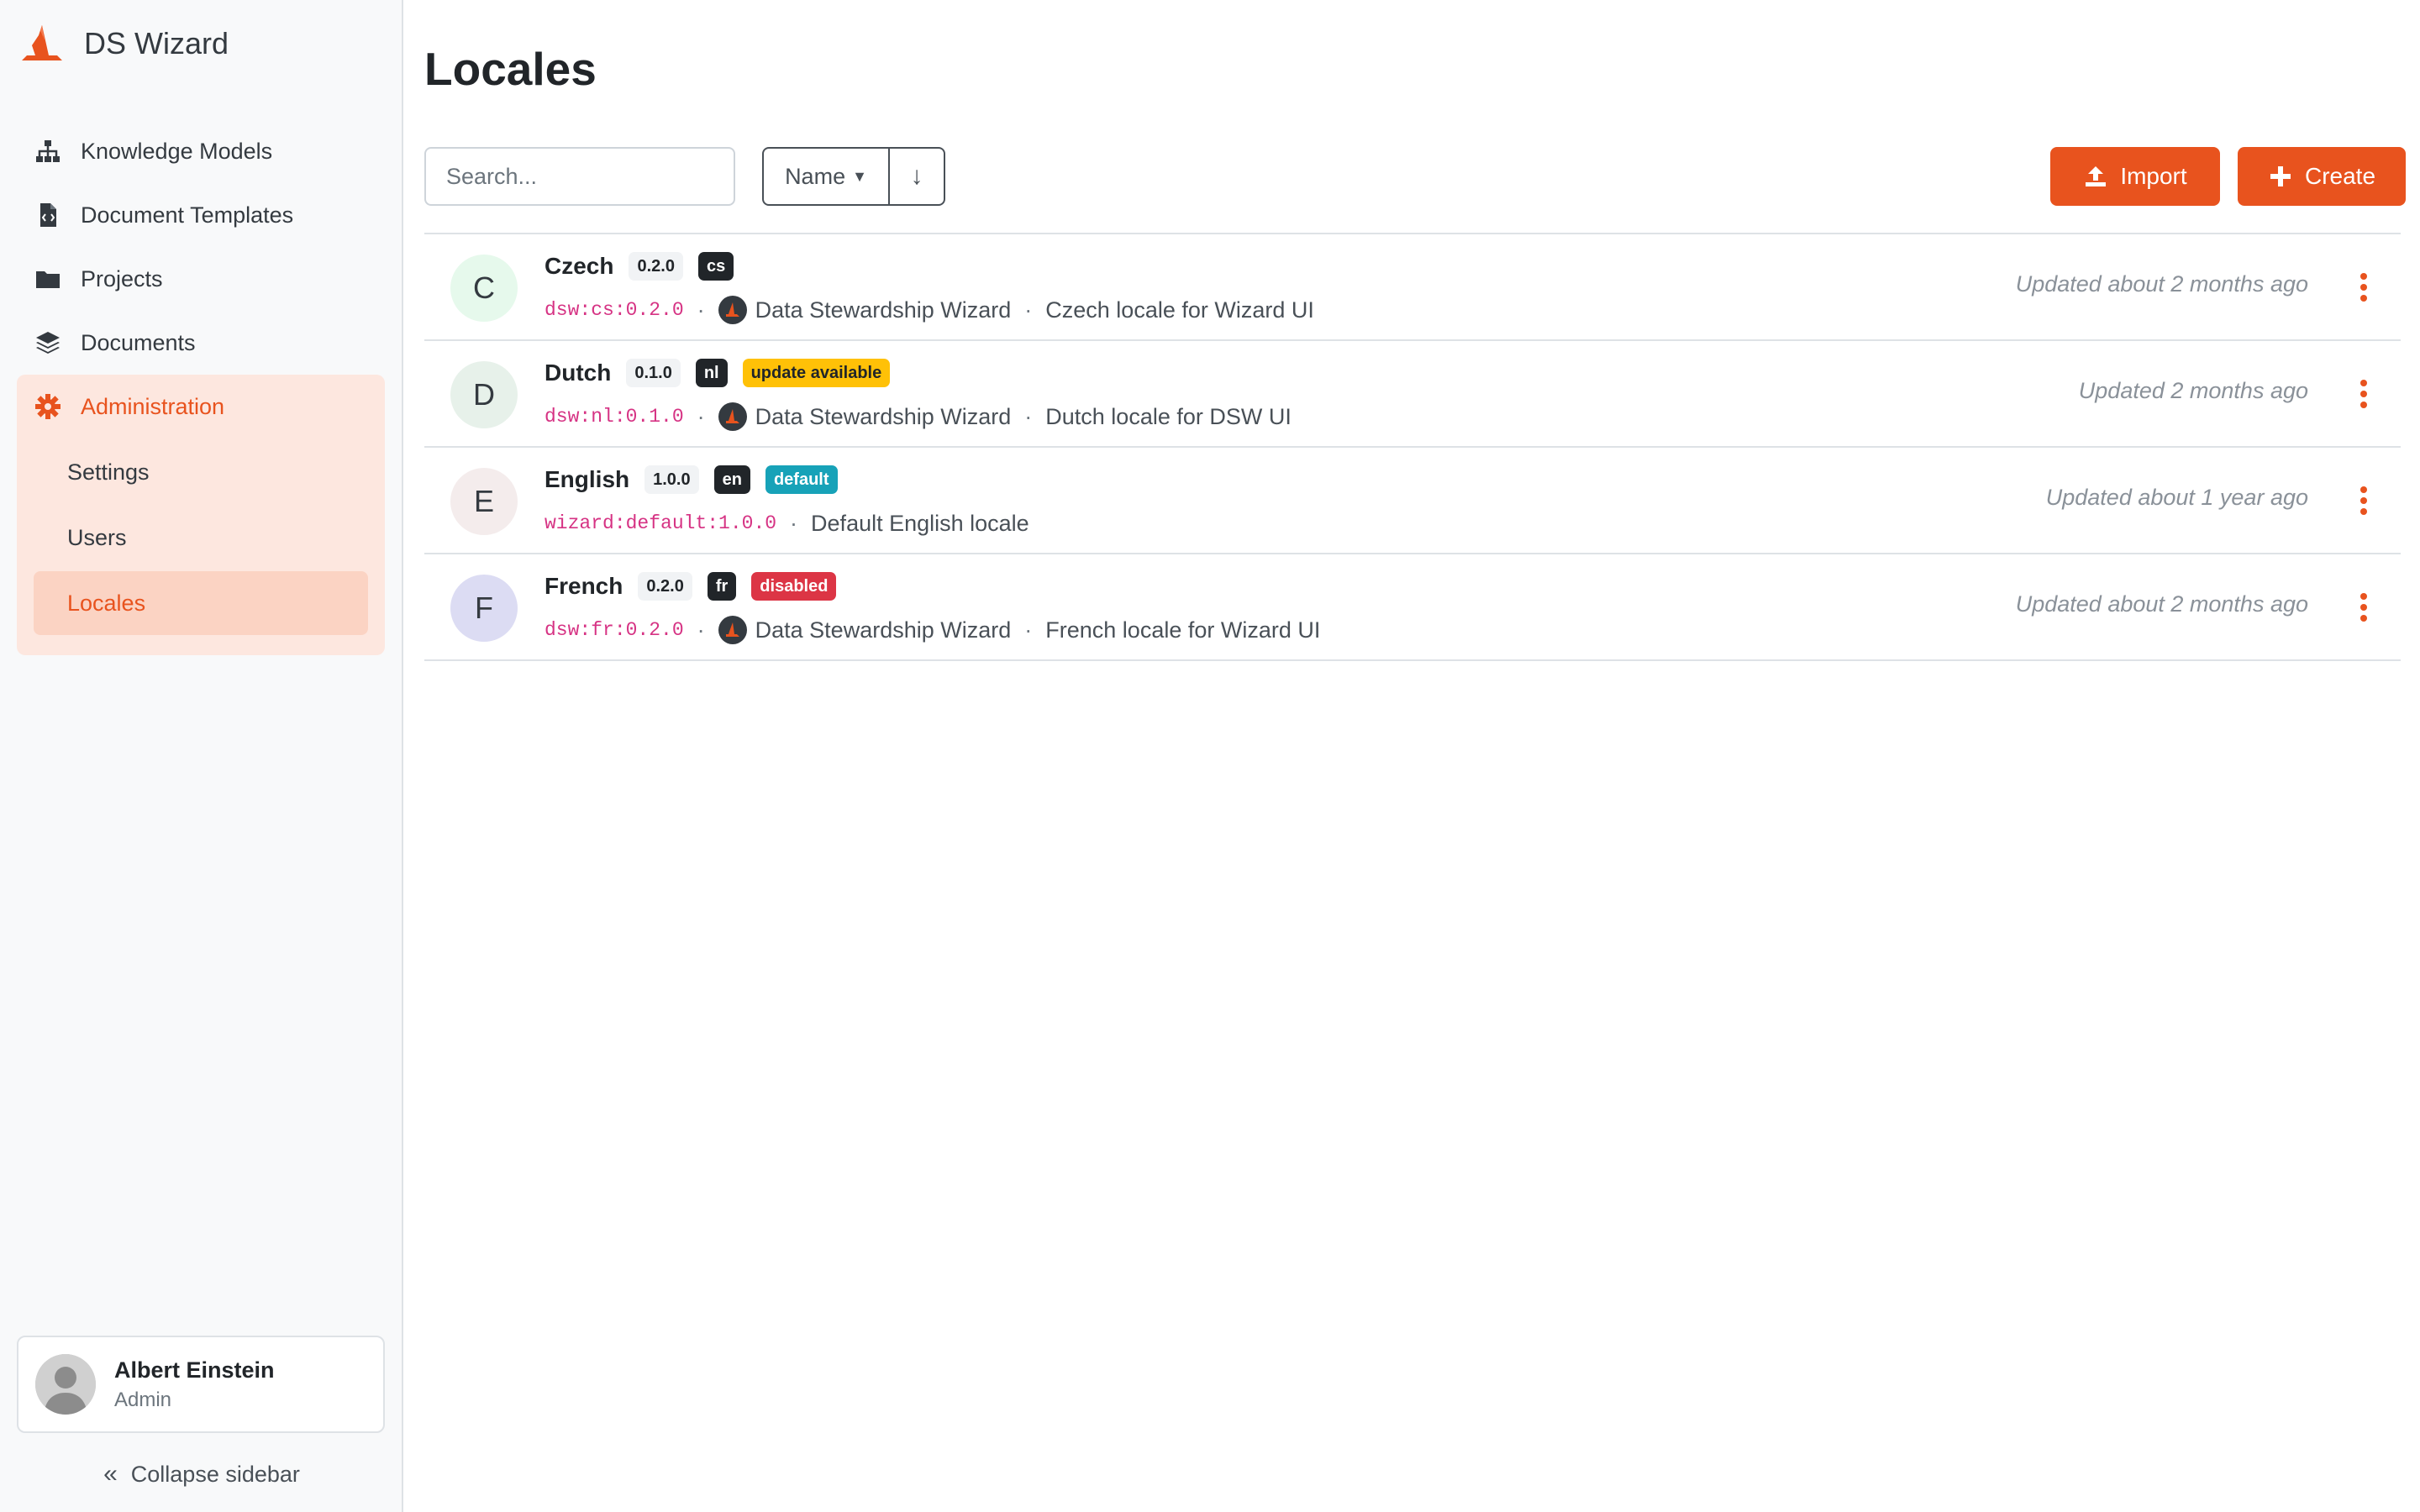 This screenshot has width=2420, height=1512. Describe the element at coordinates (65, 1384) in the screenshot. I see `avatar` at that location.